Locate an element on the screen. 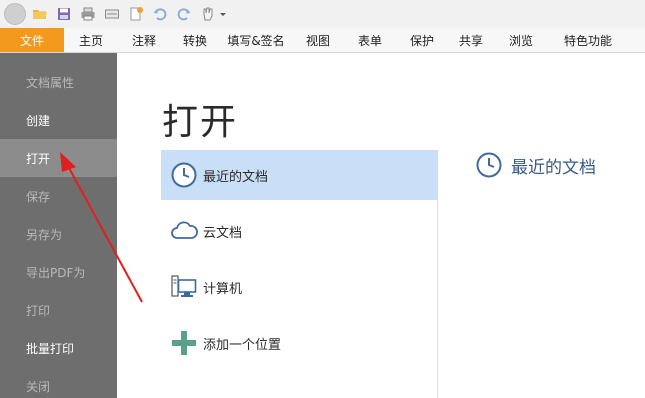 The height and width of the screenshot is (398, 645). sidebar-item-batch-print: 批量打印 is located at coordinates (58, 348).